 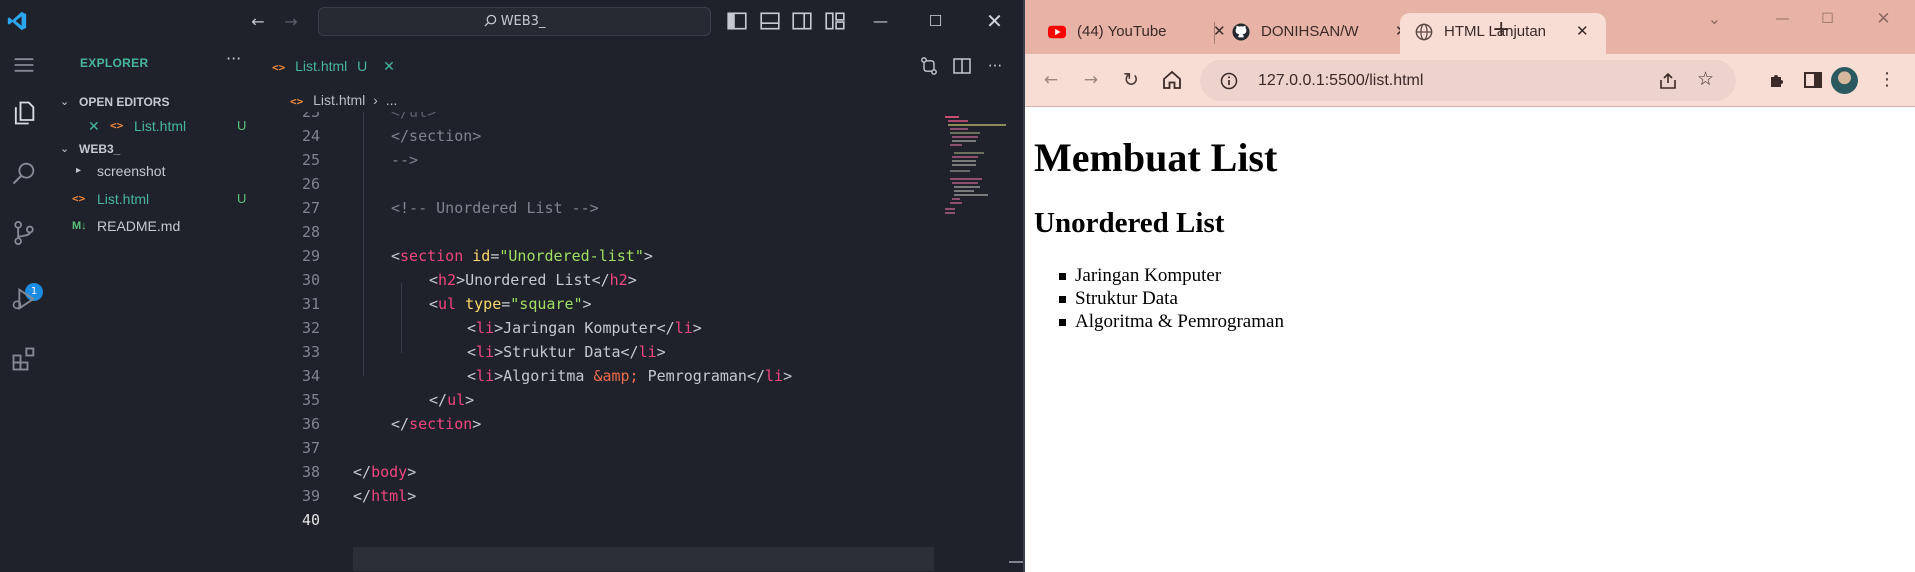 What do you see at coordinates (1171, 275) in the screenshot?
I see `list-item: Jaringan Komputer` at bounding box center [1171, 275].